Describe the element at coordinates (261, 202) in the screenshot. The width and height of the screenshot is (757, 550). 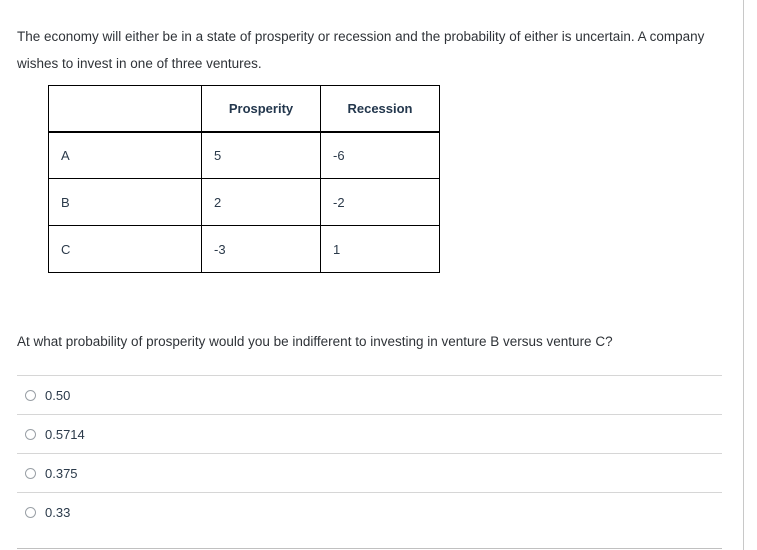
I see `table-cell-venture-b-prosperity: 2` at that location.